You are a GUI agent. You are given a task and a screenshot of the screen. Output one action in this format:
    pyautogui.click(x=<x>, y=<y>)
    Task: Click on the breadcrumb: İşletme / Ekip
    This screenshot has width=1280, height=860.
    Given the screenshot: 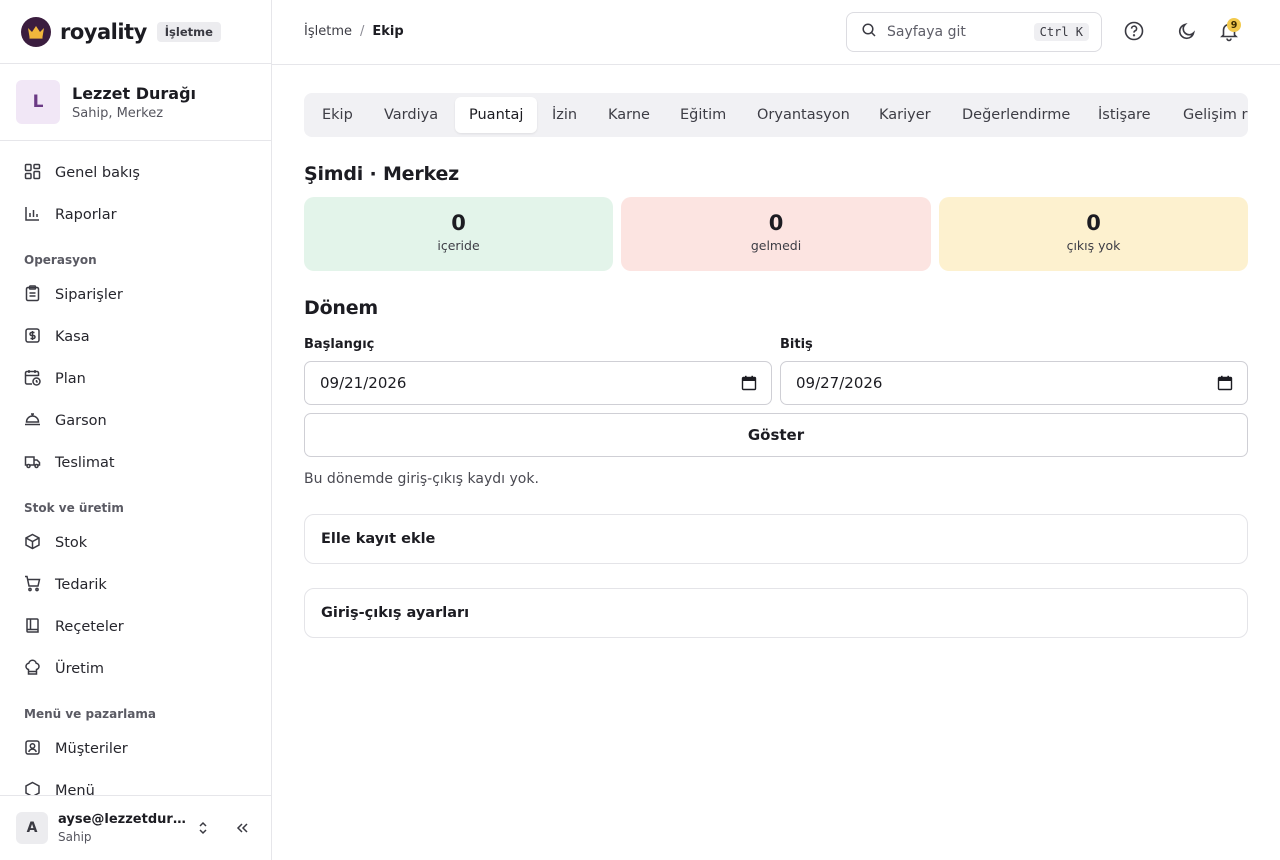 What is the action you would take?
    pyautogui.click(x=354, y=31)
    